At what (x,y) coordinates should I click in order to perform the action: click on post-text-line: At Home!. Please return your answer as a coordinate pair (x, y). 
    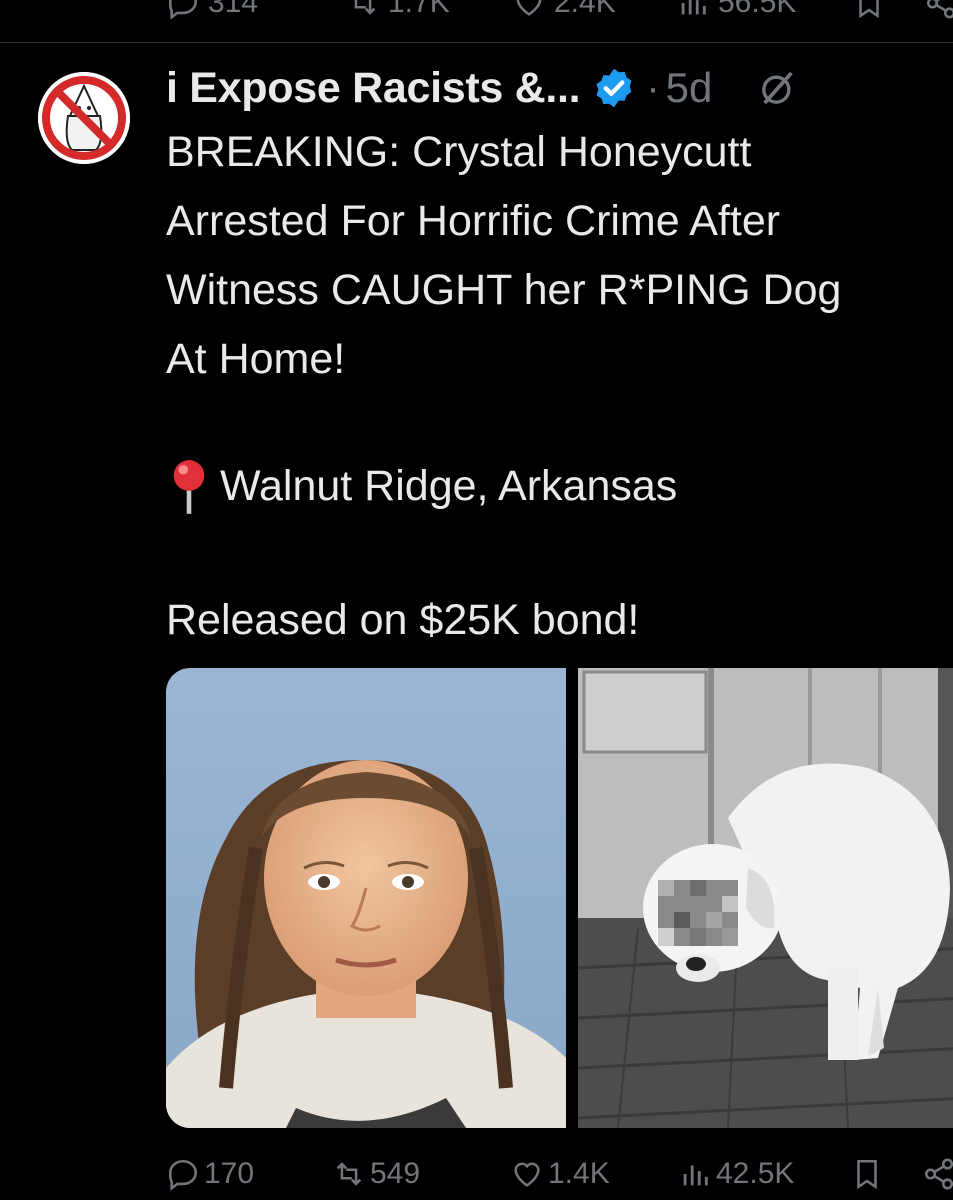
    Looking at the image, I should click on (256, 359).